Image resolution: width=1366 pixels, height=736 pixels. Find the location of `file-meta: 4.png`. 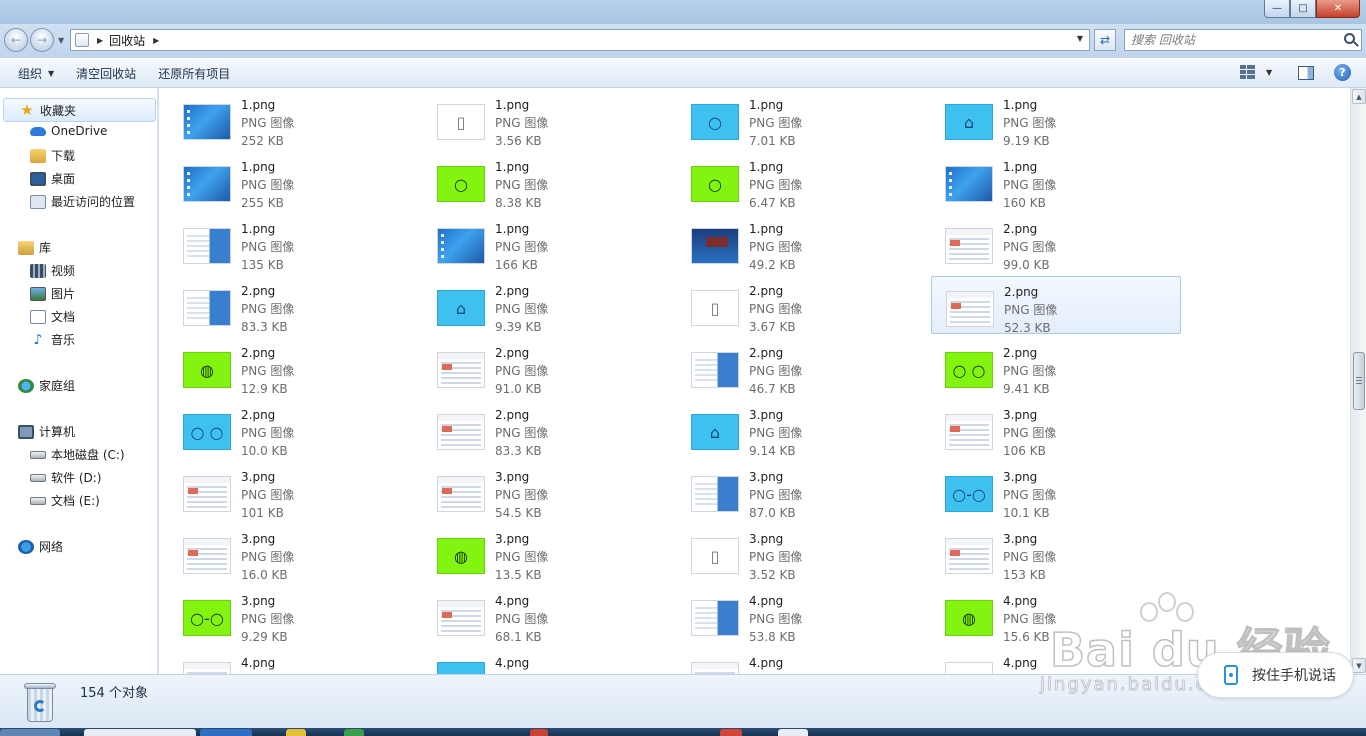

file-meta: 4.png is located at coordinates (258, 663).